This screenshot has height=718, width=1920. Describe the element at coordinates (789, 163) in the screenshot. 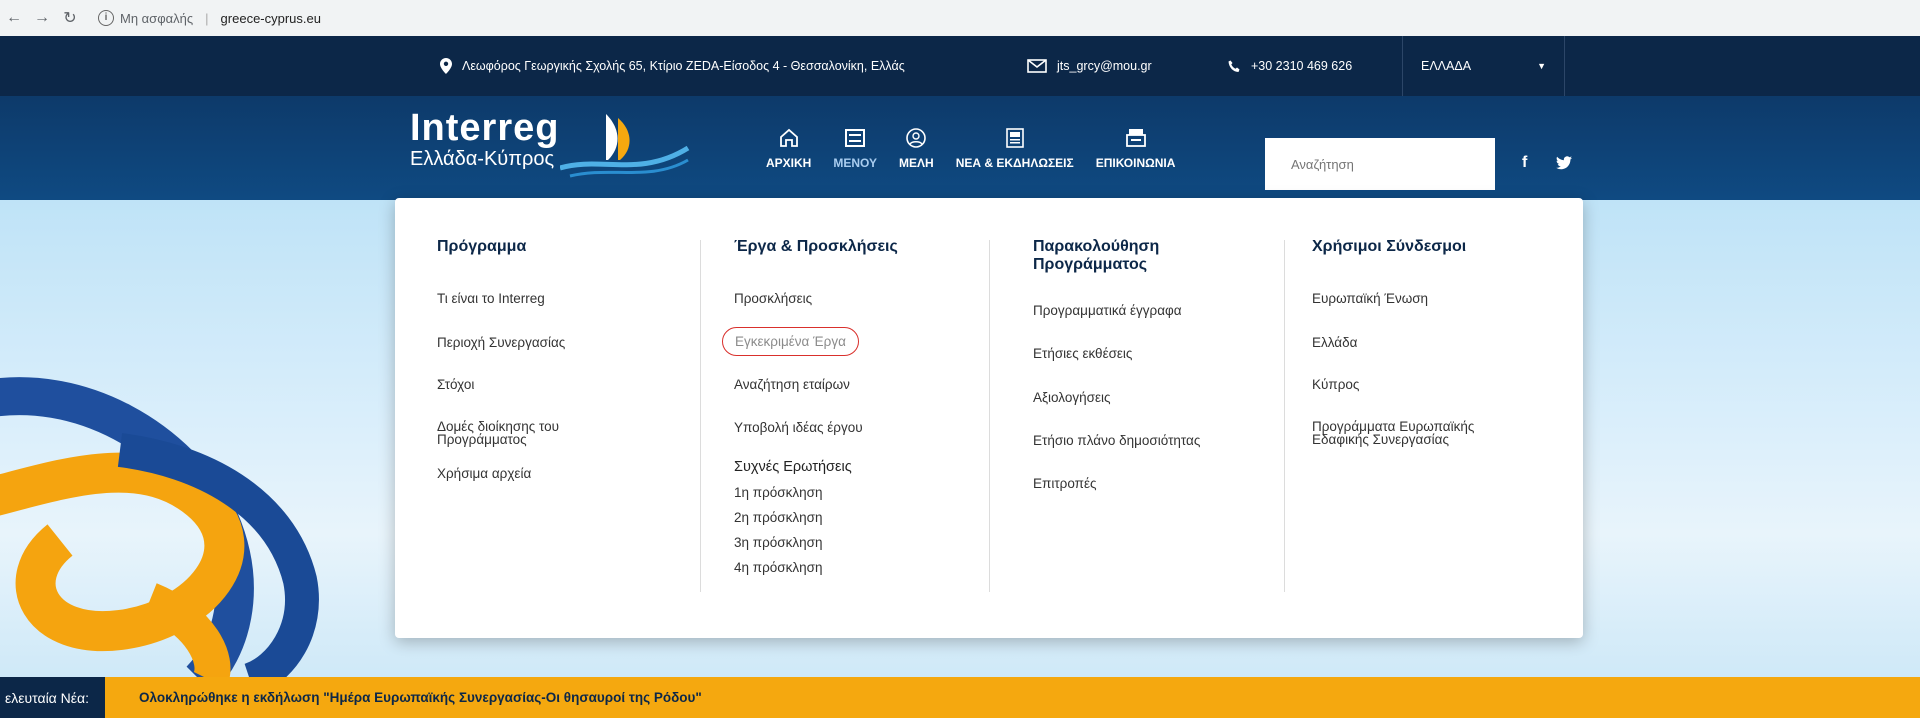

I see `nav-home-label: ΑΡΧΙΚΗ` at that location.